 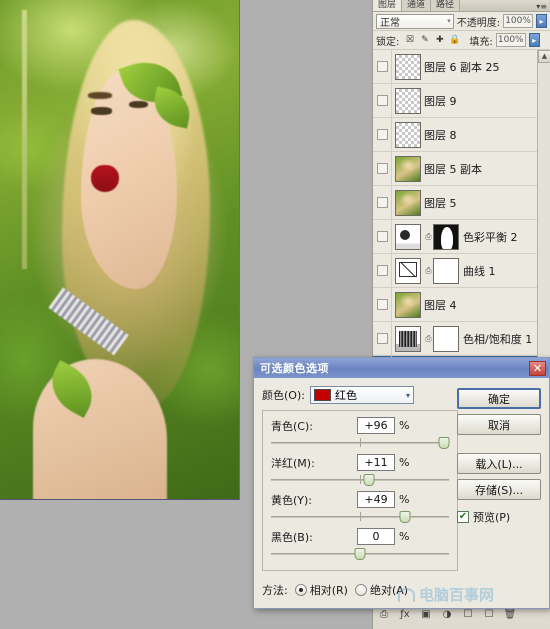 What do you see at coordinates (461, 305) in the screenshot?
I see `table-row: 图层 4` at bounding box center [461, 305].